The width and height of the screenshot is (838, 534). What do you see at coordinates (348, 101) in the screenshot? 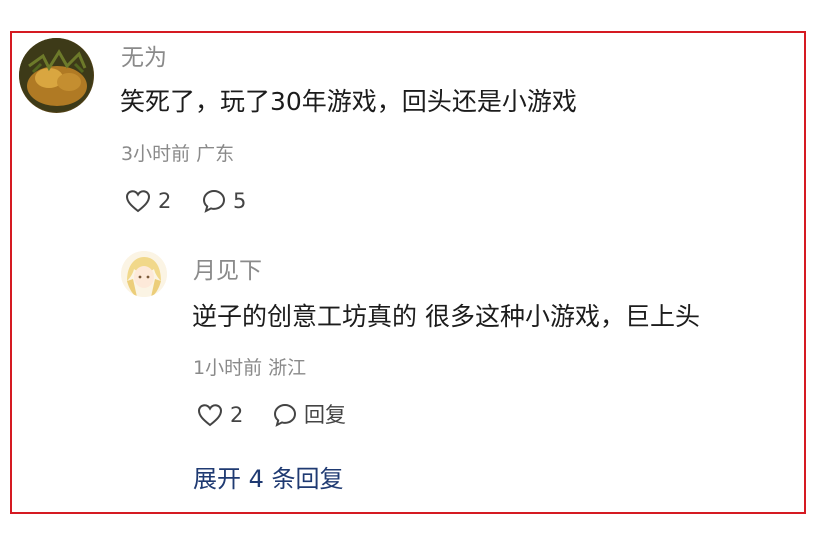
I see `comment-text: 笑死了，玩了30年游戏，回头还是小游戏` at bounding box center [348, 101].